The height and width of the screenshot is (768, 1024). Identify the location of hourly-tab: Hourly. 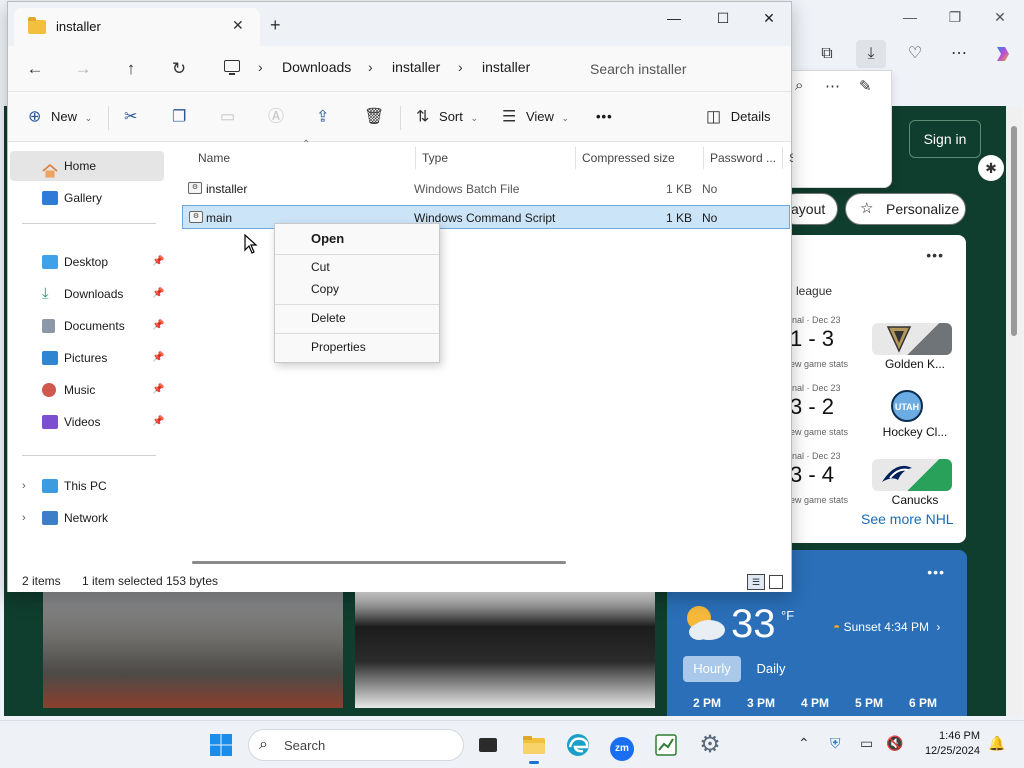
(712, 669).